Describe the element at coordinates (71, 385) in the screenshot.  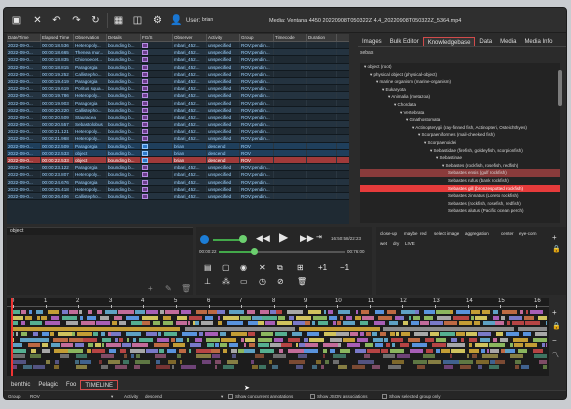
I see `bottom-tab-foo: Foo` at that location.